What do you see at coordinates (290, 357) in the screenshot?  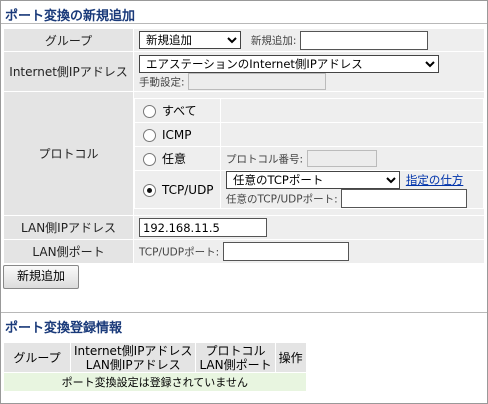 I see `col-action: 操作` at bounding box center [290, 357].